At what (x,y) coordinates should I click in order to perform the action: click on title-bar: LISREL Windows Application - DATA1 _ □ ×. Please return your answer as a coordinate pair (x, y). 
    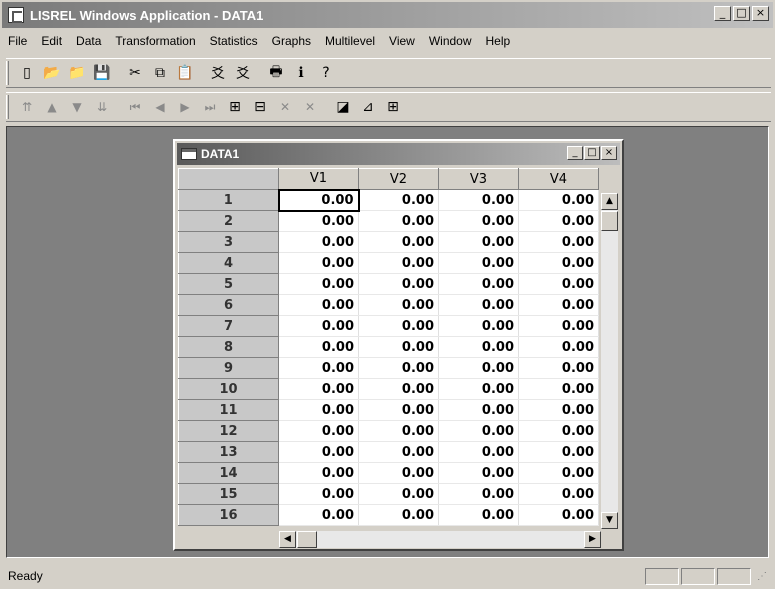
    Looking at the image, I should click on (387, 15).